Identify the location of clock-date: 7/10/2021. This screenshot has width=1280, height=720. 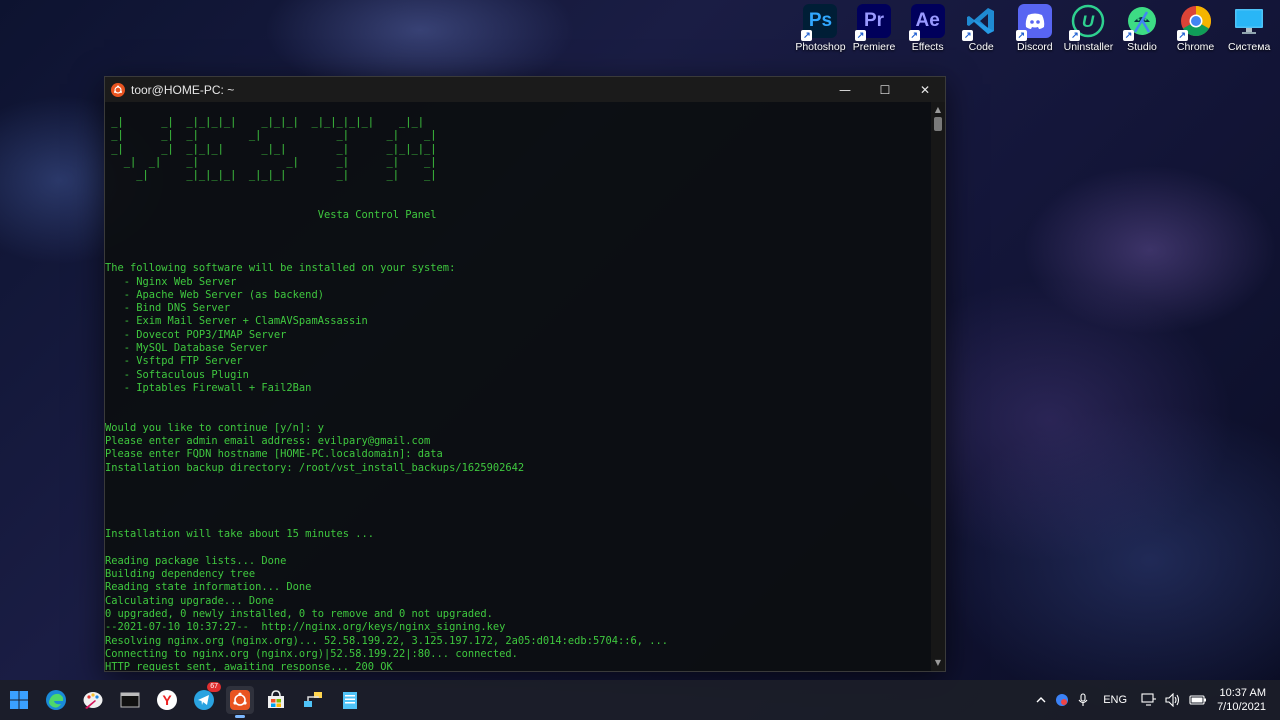
(1241, 707).